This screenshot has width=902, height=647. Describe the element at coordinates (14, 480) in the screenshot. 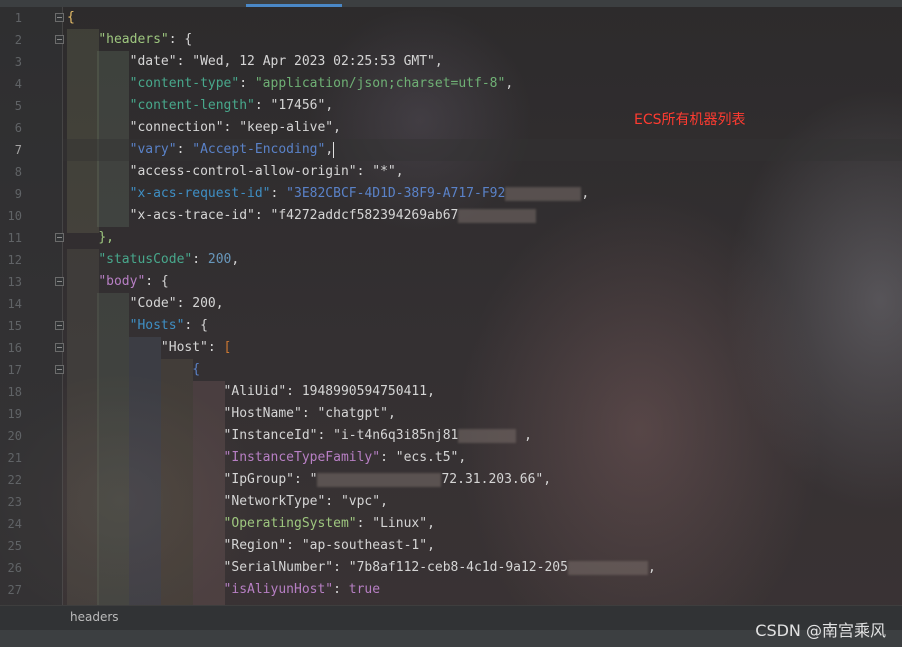

I see `line-number: 22` at that location.